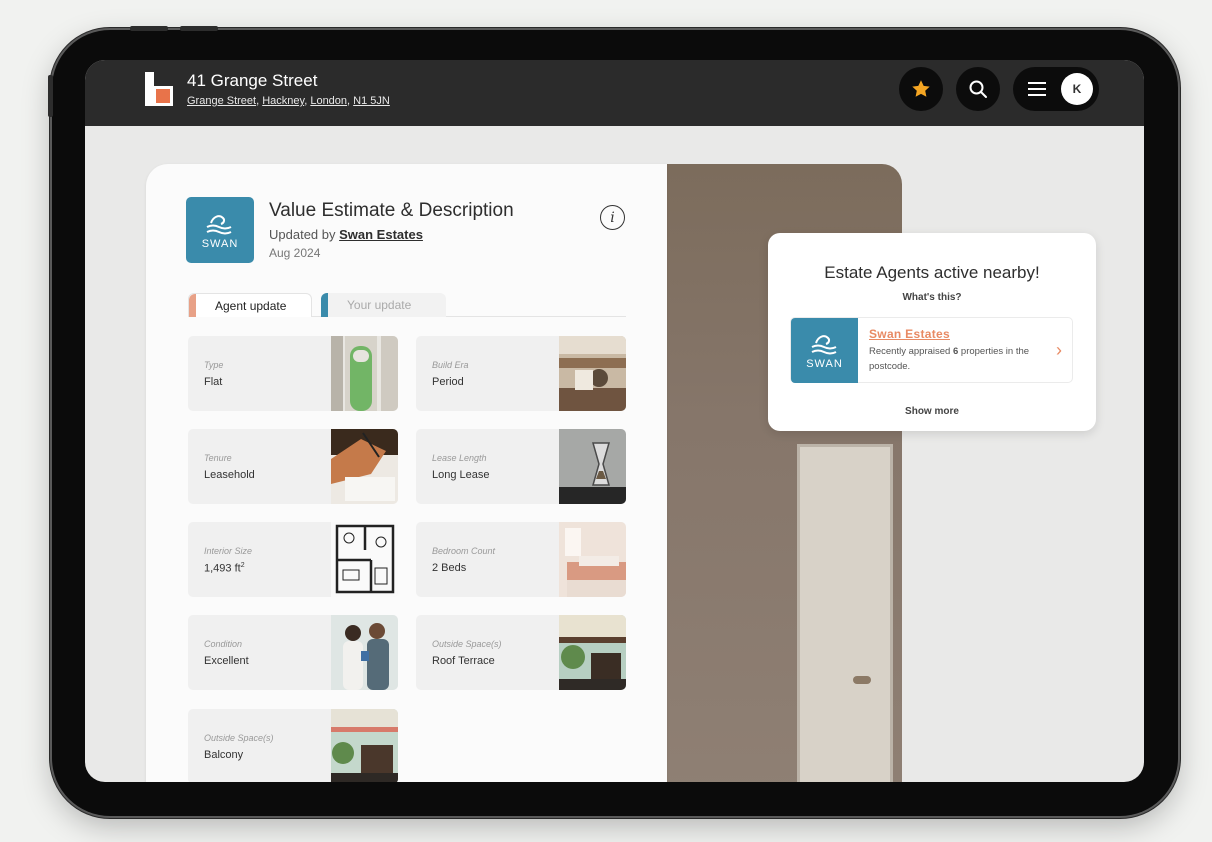 This screenshot has width=1212, height=842. I want to click on happy-couple-photo, so click(364, 652).